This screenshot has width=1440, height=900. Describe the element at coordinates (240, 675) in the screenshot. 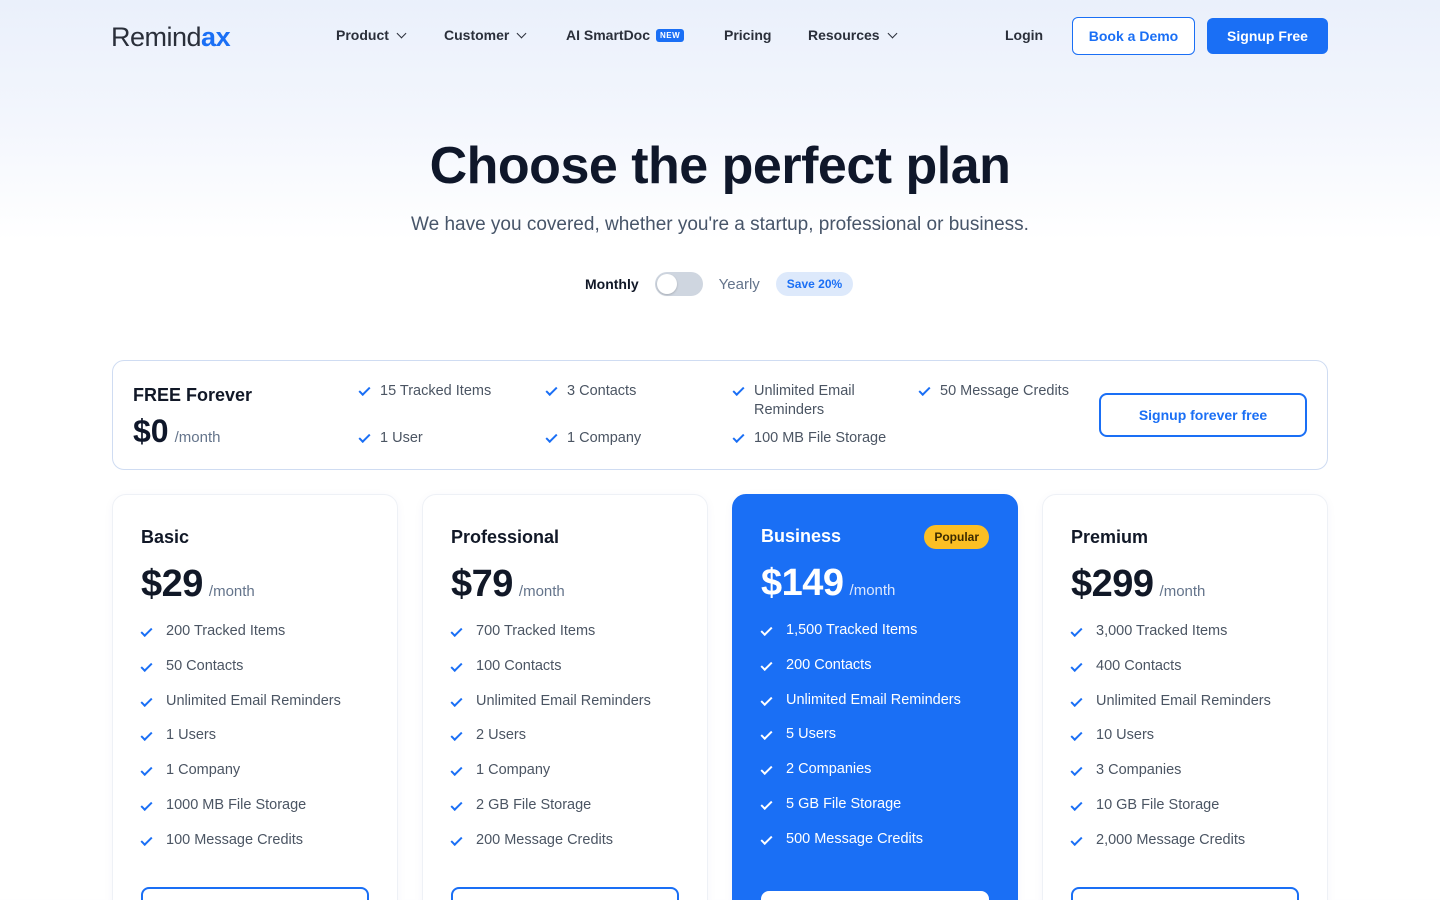

I see `feature-item: 50 Contacts` at that location.